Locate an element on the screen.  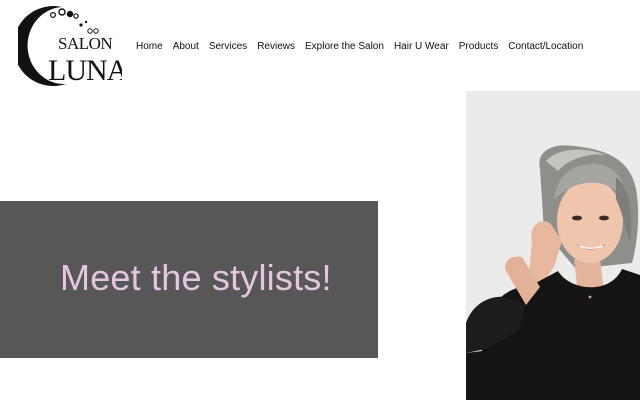
crescent-moon-logo-icon: SALON LUNA is located at coordinates (70, 46).